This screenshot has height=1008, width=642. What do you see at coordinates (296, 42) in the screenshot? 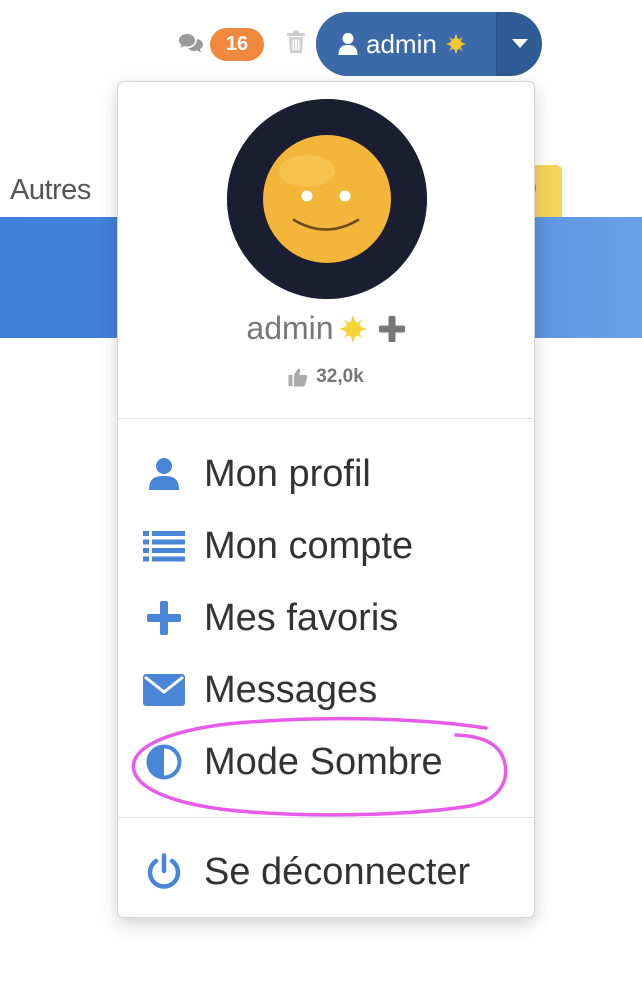
I see `trash-icon` at bounding box center [296, 42].